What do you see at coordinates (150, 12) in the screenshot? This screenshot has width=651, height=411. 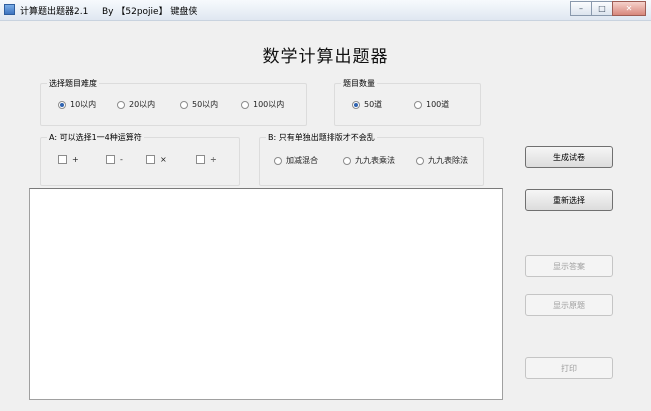 I see `window-title-author: By 【52pojie】 键盘侠` at bounding box center [150, 12].